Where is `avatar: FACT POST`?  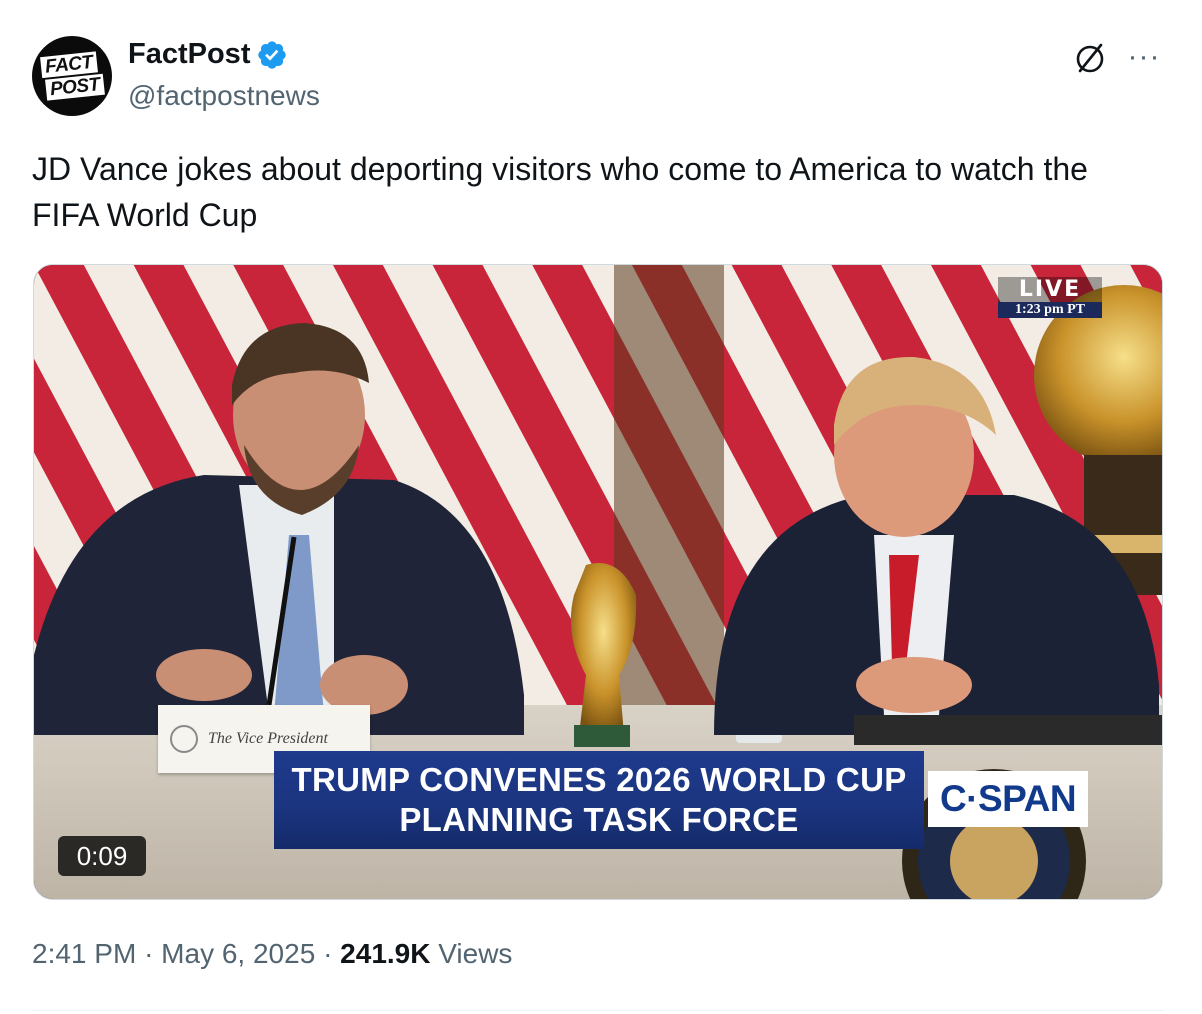
avatar: FACT POST is located at coordinates (72, 76).